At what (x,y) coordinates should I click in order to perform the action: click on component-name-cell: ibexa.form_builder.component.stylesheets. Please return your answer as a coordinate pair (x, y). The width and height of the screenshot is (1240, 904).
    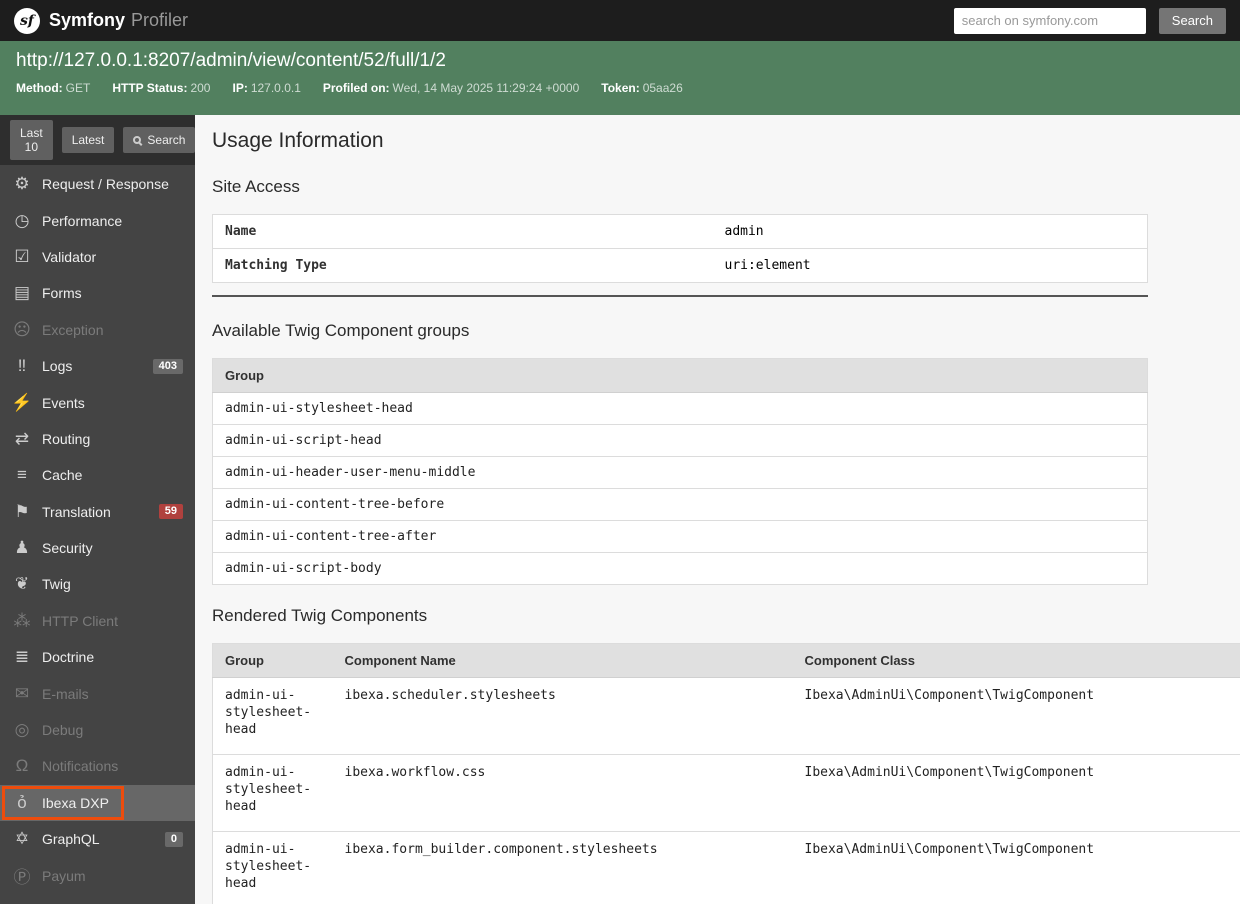
    Looking at the image, I should click on (562, 867).